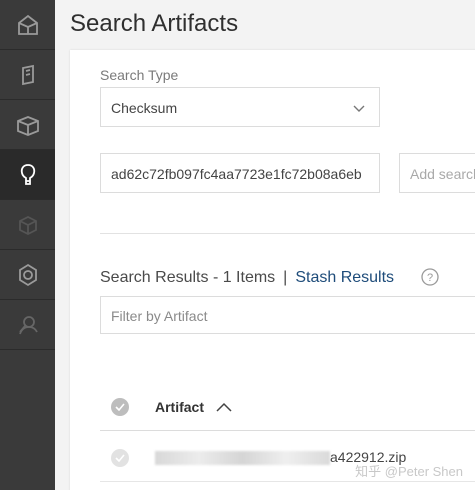 Image resolution: width=475 pixels, height=490 pixels. I want to click on row-checkbox, so click(120, 458).